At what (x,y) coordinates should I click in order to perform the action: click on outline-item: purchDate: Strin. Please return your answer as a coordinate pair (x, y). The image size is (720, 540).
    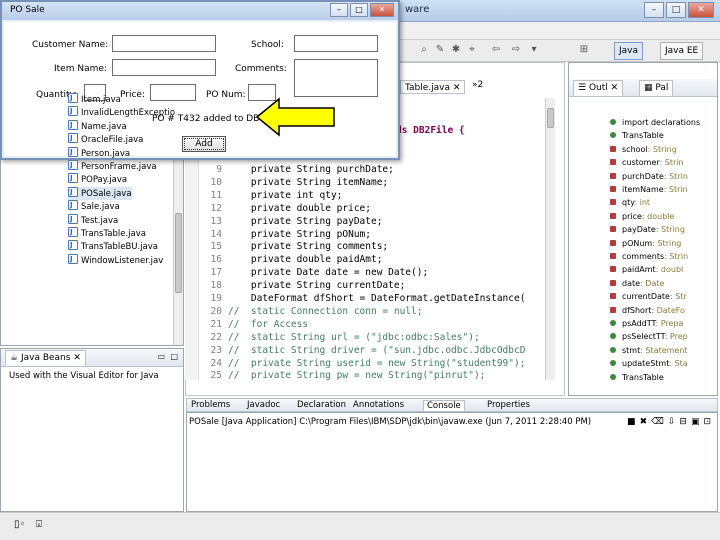
    Looking at the image, I should click on (658, 176).